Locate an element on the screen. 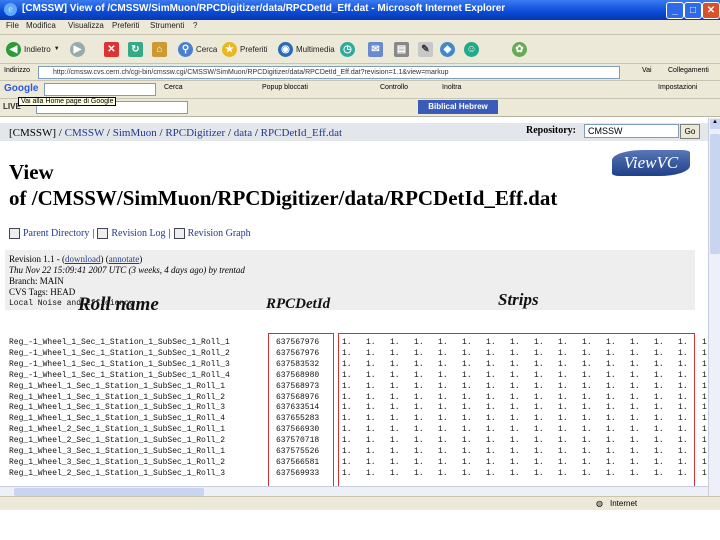 This screenshot has width=720, height=540. media-icon: ◉ is located at coordinates (285, 49).